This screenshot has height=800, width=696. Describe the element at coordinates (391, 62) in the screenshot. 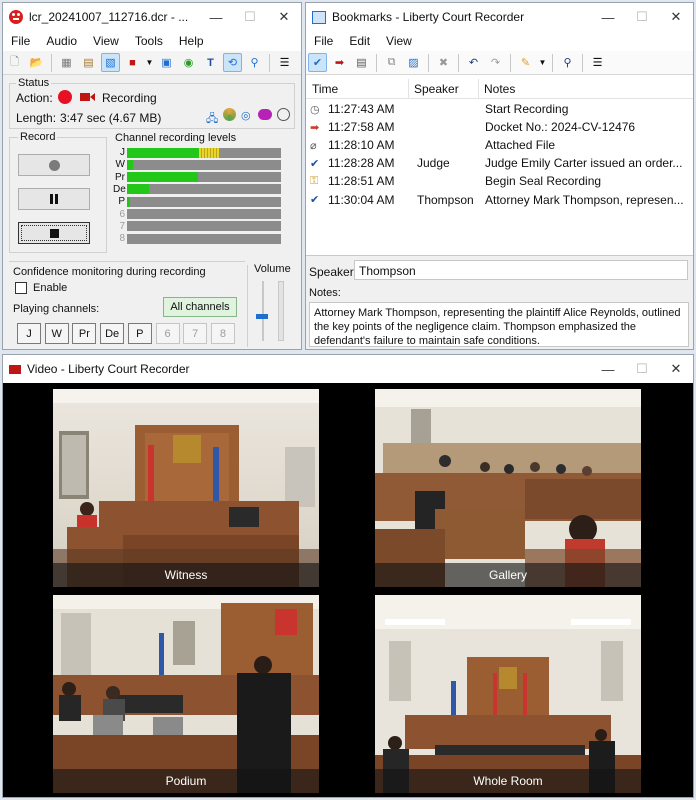

I see `copy-icon: ⧉` at that location.